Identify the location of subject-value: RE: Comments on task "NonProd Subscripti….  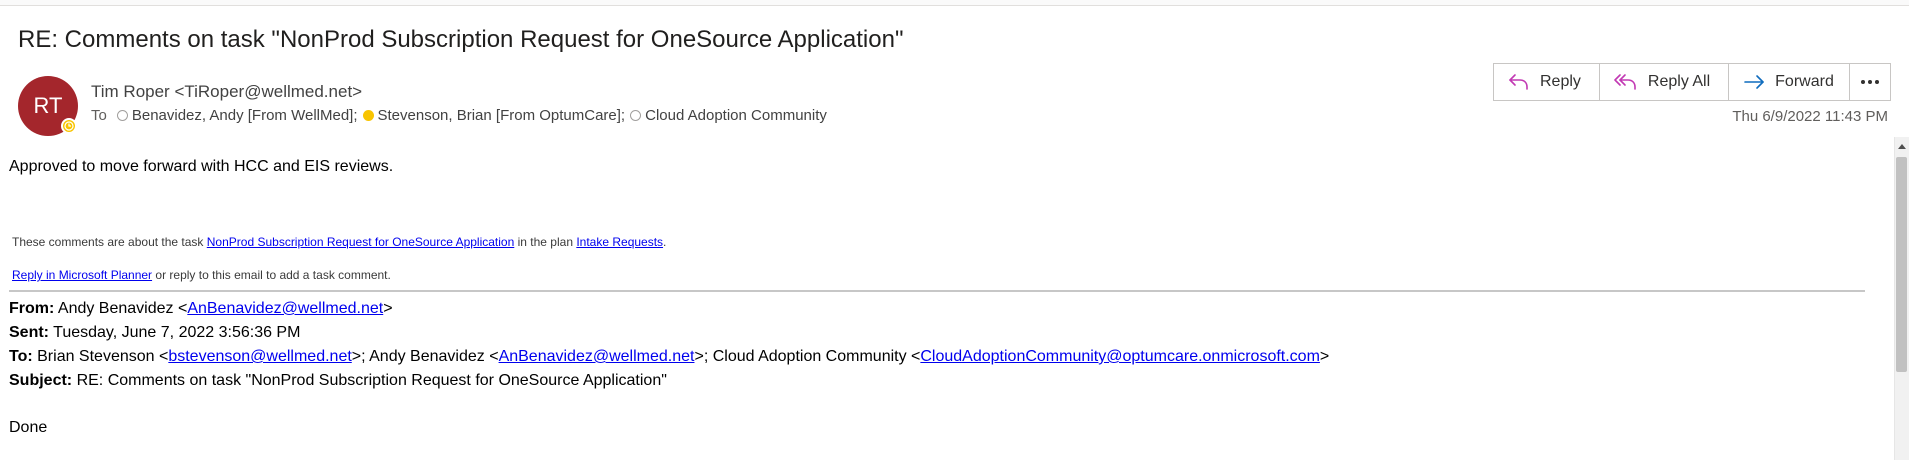
(369, 380).